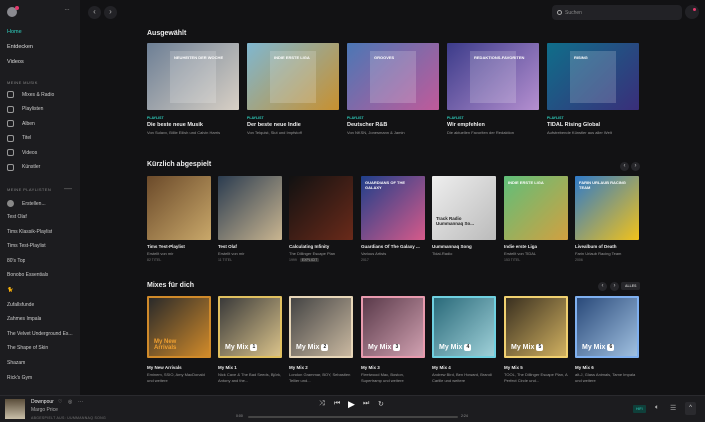 Image resolution: width=705 pixels, height=422 pixels. Describe the element at coordinates (353, 417) in the screenshot. I see `progress-bar` at that location.